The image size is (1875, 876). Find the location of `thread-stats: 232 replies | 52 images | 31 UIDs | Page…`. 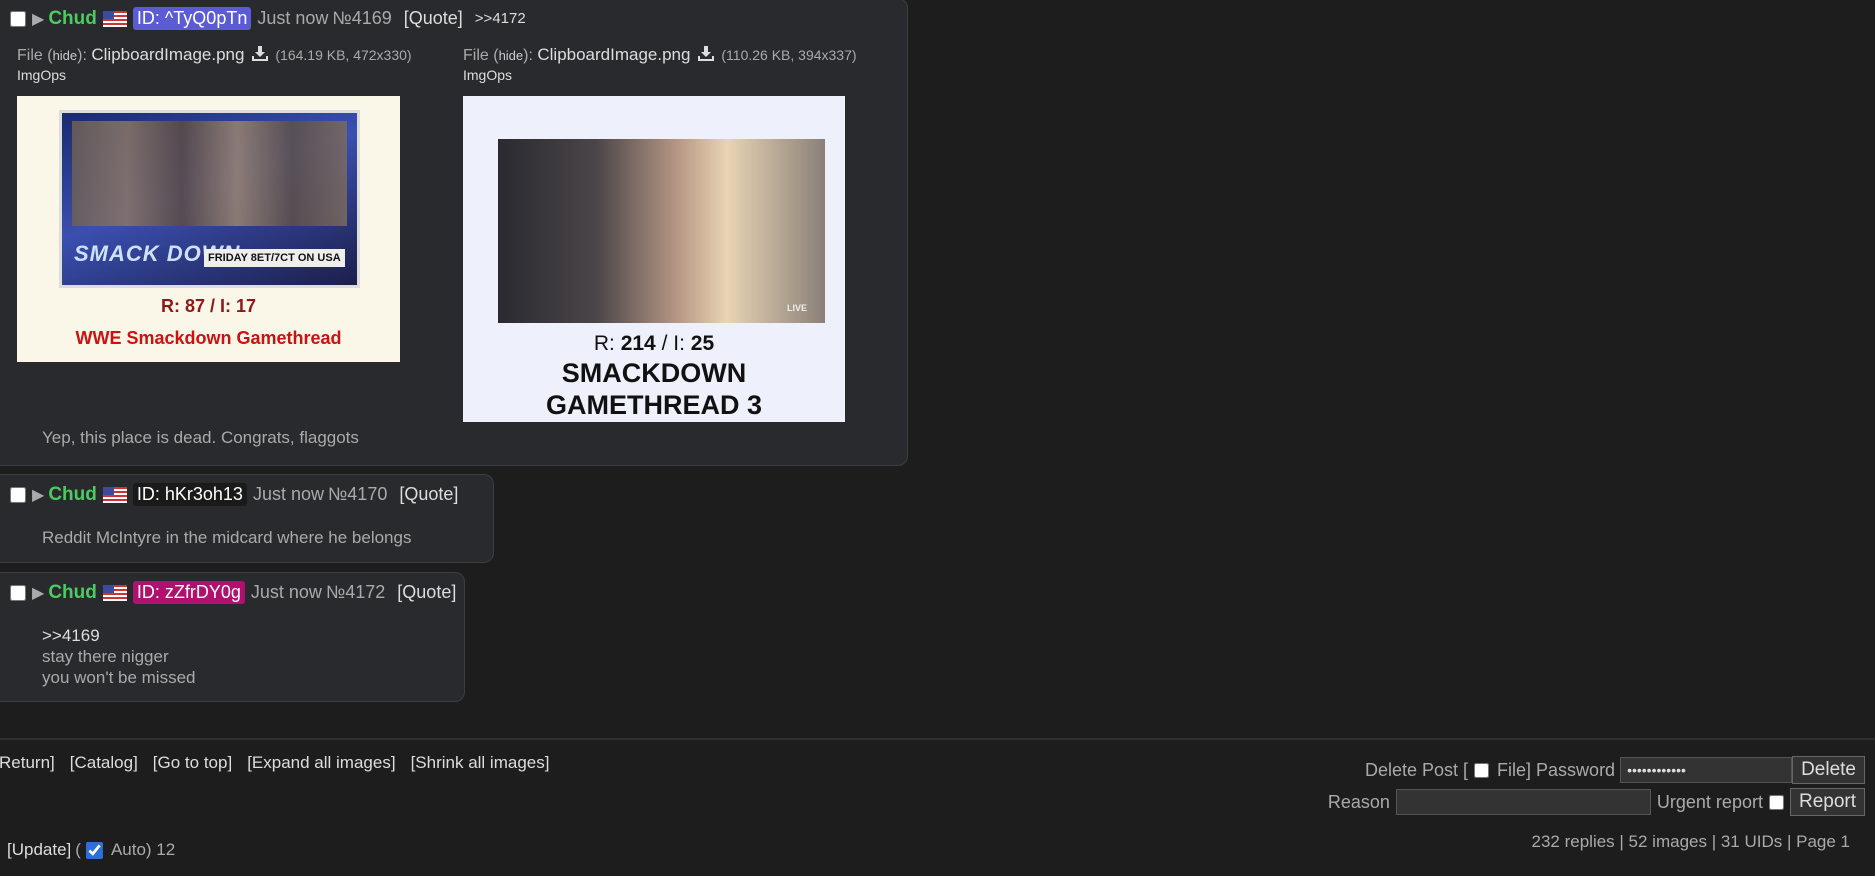

thread-stats: 232 replies | 52 images | 31 UIDs | Page… is located at coordinates (1690, 841).